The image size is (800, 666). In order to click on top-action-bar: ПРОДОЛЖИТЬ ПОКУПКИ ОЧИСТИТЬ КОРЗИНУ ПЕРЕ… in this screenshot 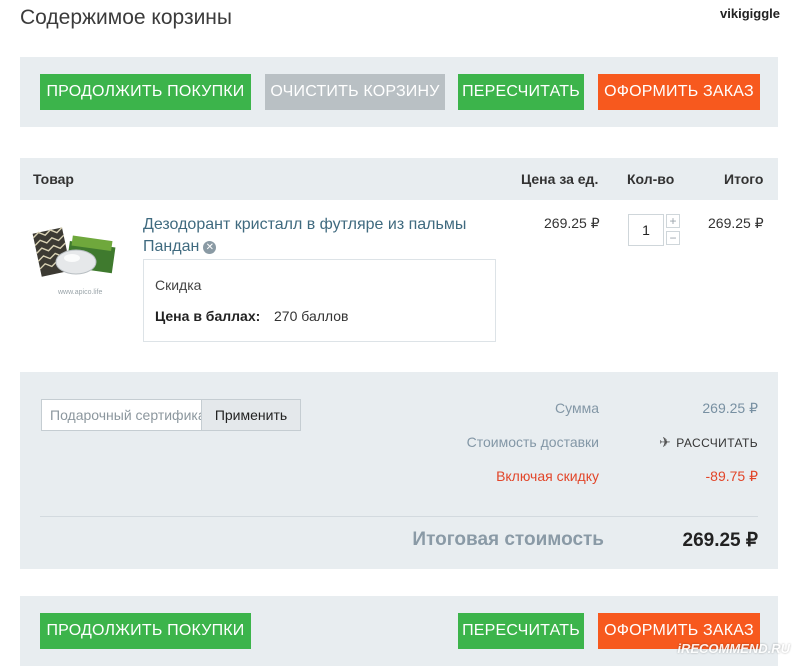, I will do `click(399, 92)`.